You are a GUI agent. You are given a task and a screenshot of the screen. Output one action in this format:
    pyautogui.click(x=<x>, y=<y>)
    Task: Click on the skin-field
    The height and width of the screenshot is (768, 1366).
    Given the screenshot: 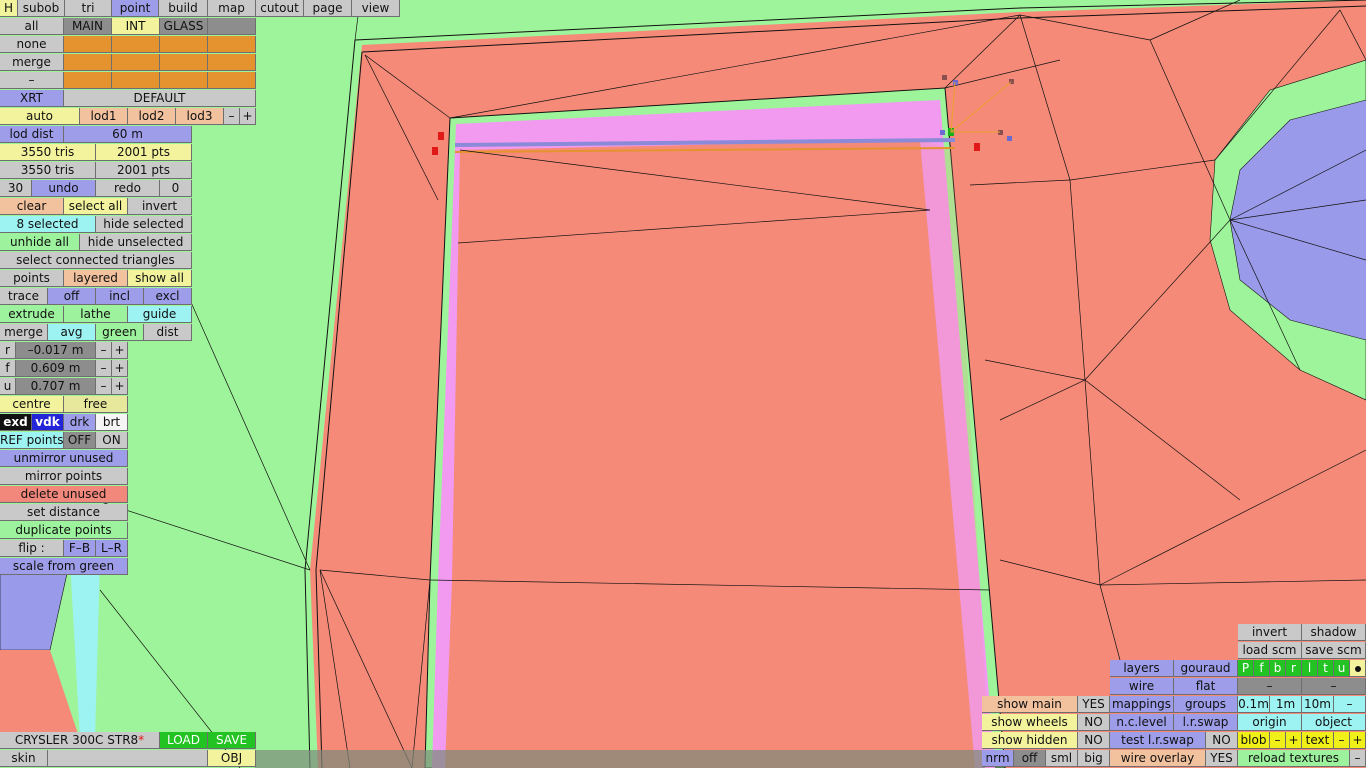 What is the action you would take?
    pyautogui.click(x=128, y=758)
    